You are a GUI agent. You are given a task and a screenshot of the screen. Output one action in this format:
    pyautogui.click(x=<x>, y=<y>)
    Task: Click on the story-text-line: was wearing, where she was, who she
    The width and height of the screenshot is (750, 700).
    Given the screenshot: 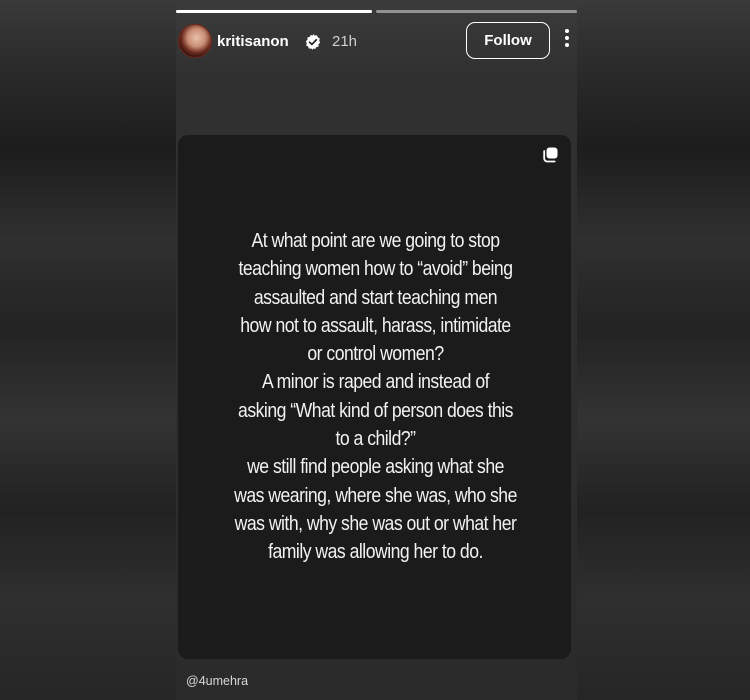 What is the action you would take?
    pyautogui.click(x=375, y=495)
    